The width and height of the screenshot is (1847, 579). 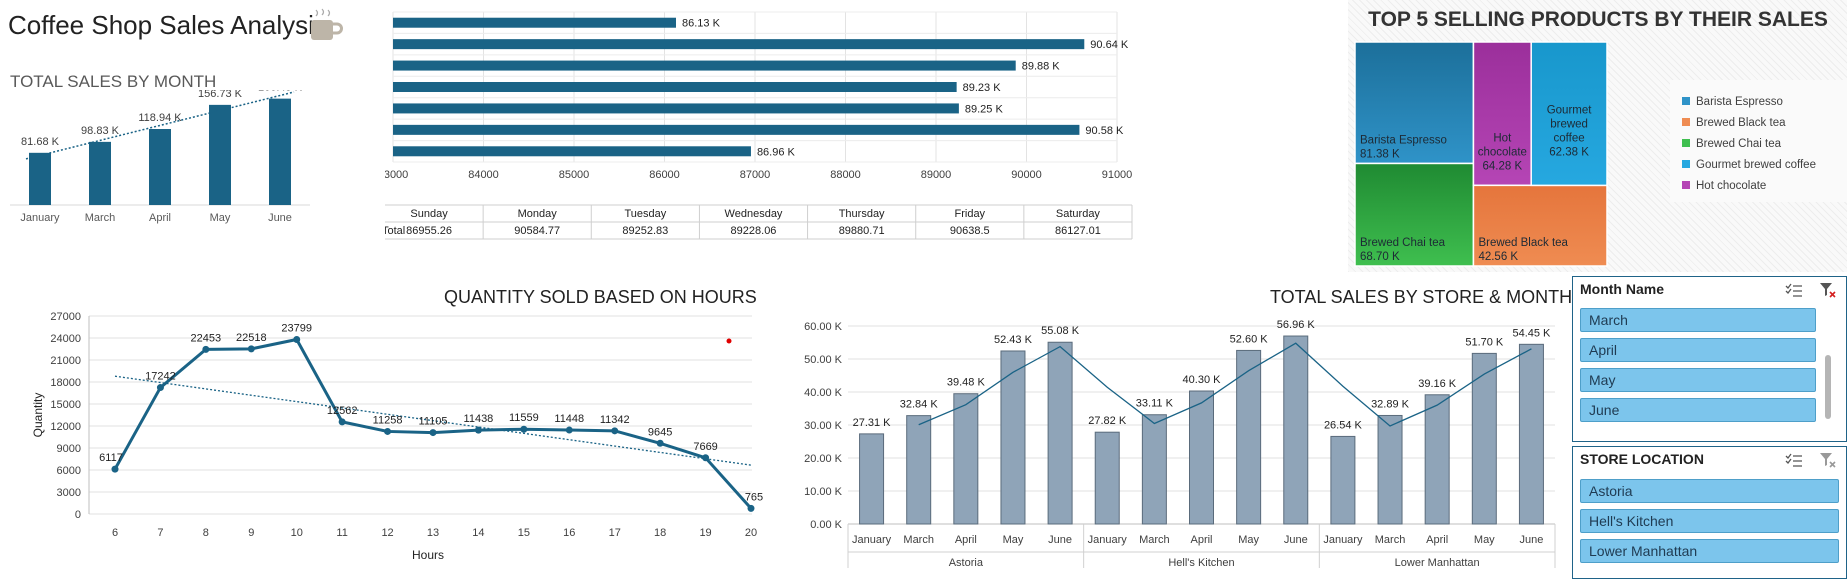 I want to click on tick-label: 30.00 K, so click(x=823, y=426).